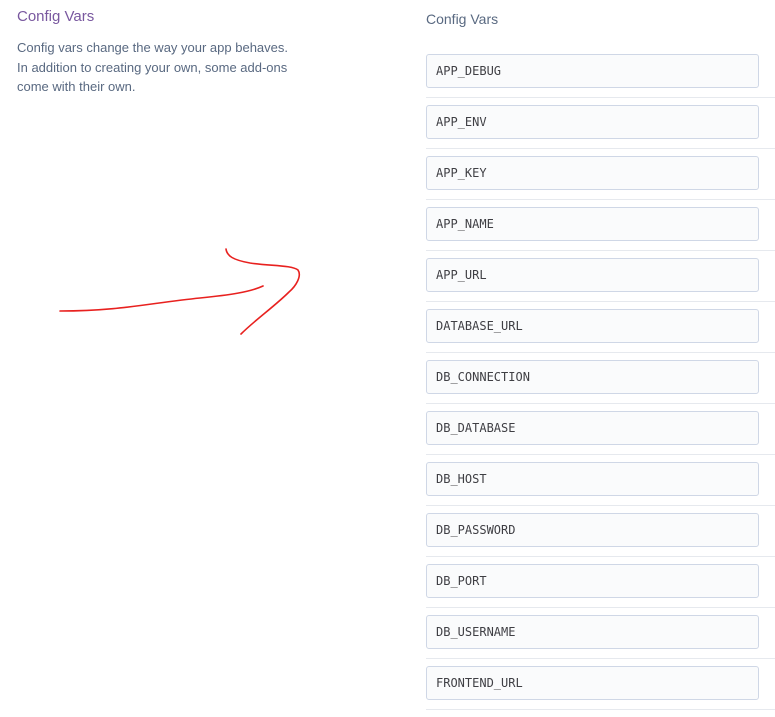  Describe the element at coordinates (462, 19) in the screenshot. I see `config-vars-list-title: Config Vars` at that location.